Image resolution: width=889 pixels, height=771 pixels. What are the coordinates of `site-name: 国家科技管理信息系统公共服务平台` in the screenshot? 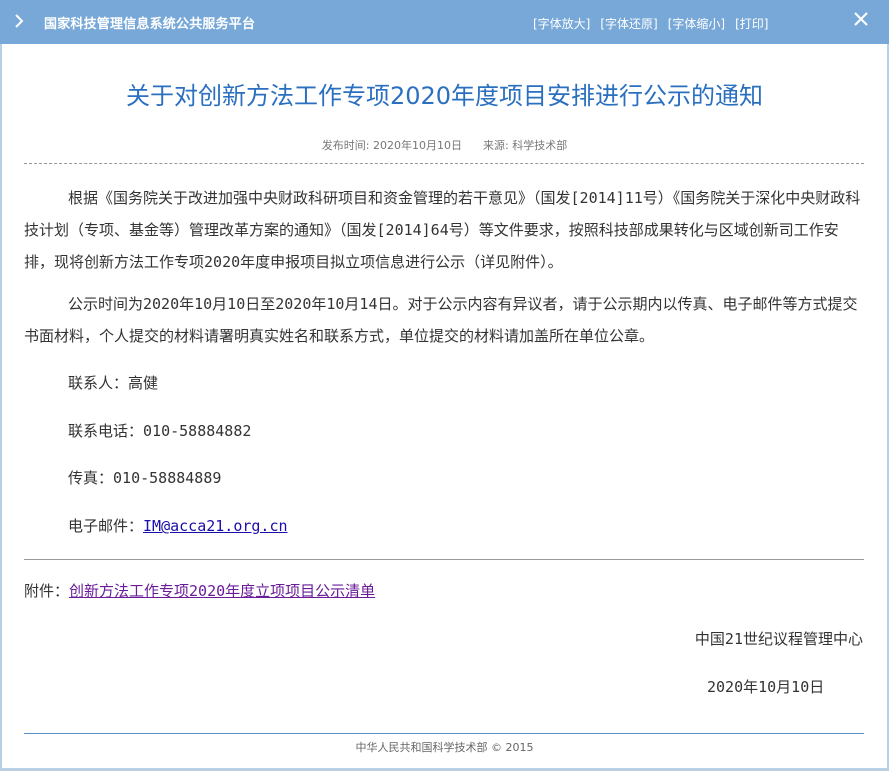 It's located at (150, 24).